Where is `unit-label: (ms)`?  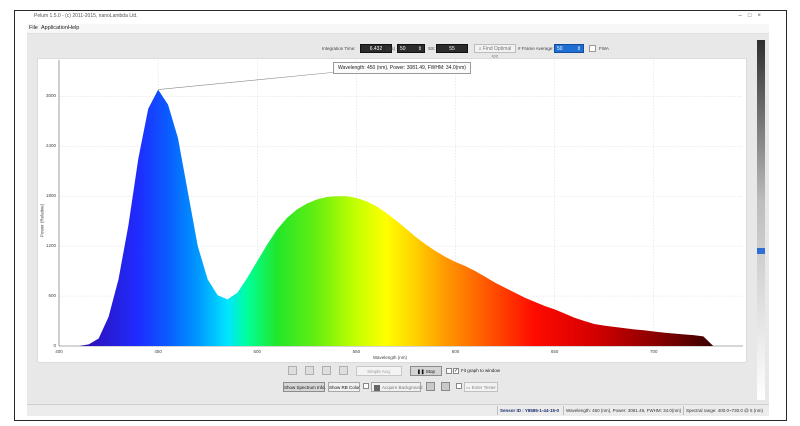 unit-label: (ms) is located at coordinates (390, 48).